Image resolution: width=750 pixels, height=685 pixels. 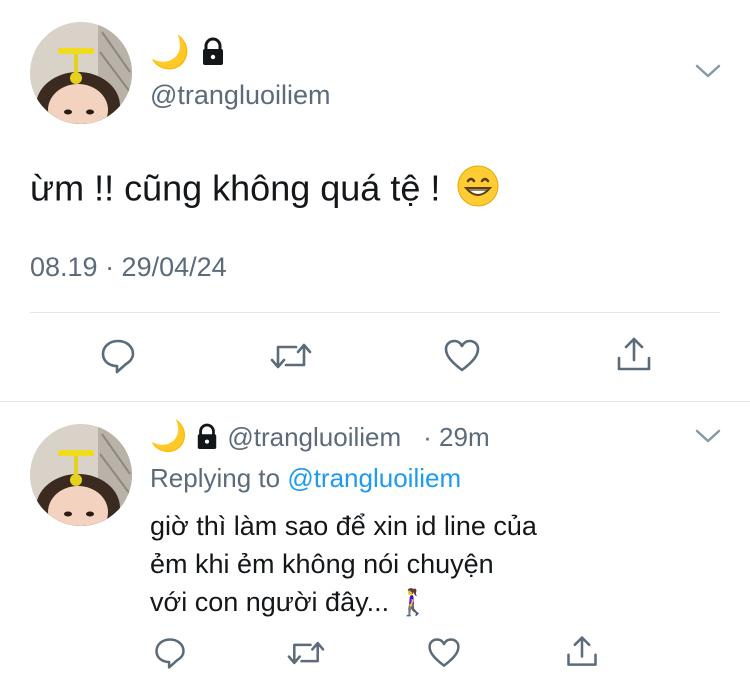 I want to click on divider, so click(x=375, y=312).